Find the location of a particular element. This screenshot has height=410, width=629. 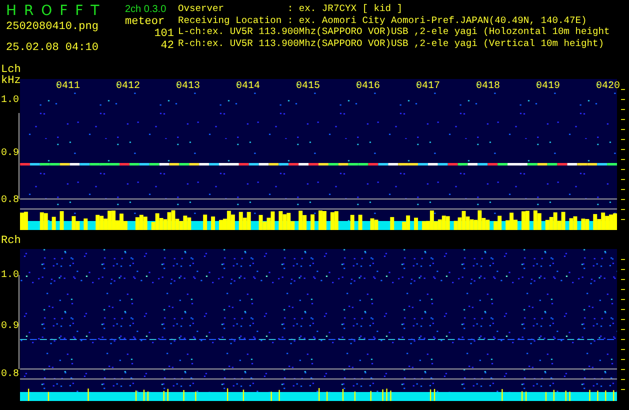

time-label: 0420 is located at coordinates (608, 86).